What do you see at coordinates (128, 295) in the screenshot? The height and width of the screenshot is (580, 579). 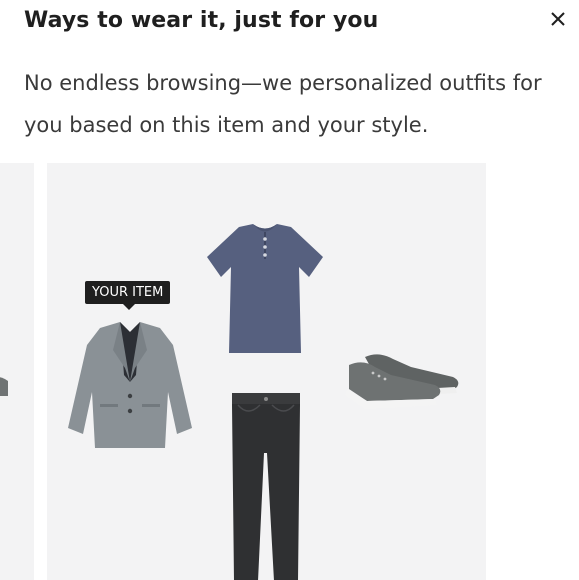 I see `your-item-tag: YOUR ITEM` at bounding box center [128, 295].